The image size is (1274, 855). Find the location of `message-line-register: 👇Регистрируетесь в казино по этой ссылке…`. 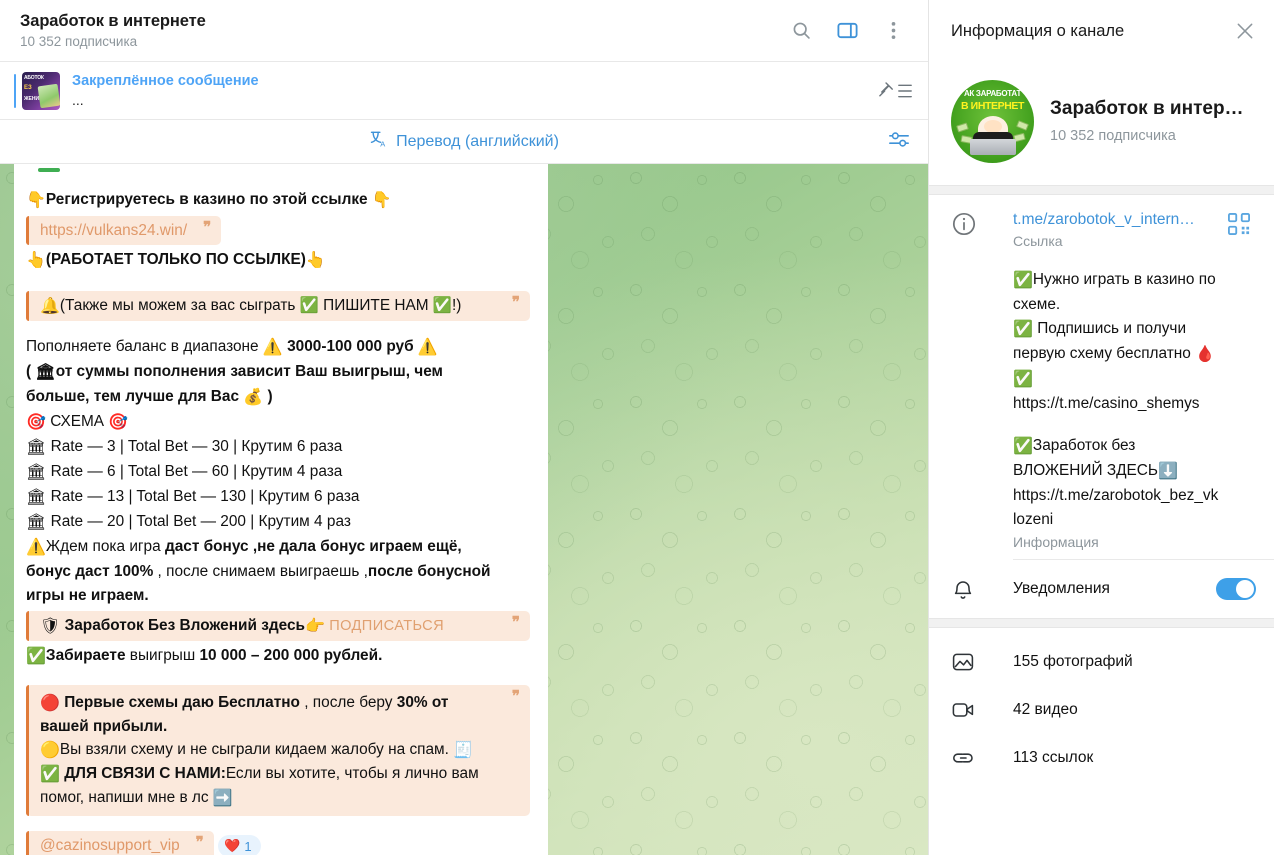

message-line-register: 👇Регистрируетесь в казино по этой ссылке… is located at coordinates (209, 200).